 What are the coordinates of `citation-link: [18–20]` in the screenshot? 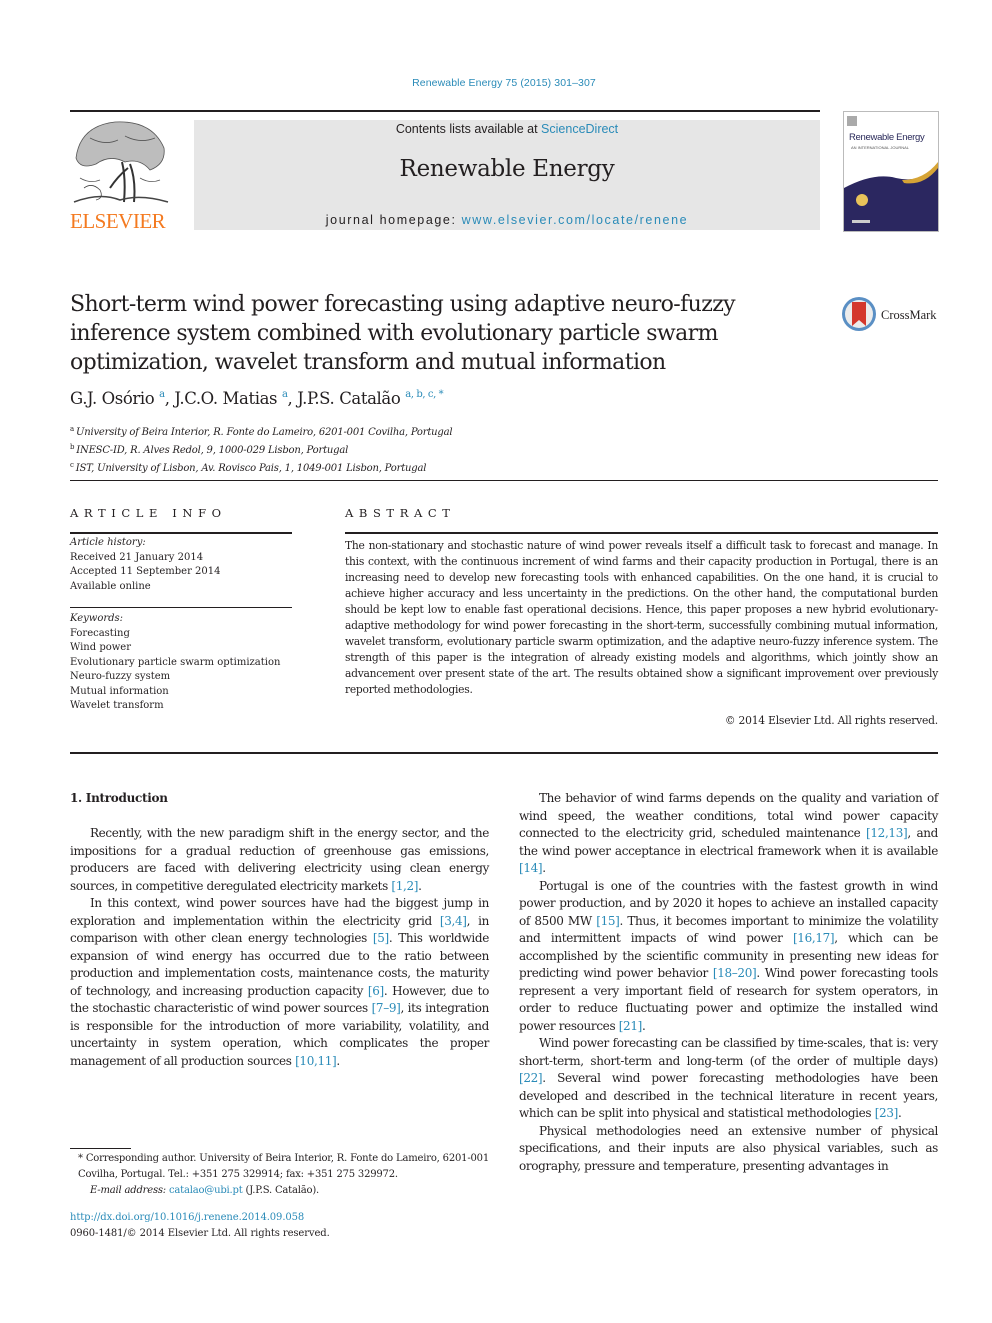 It's located at (735, 973).